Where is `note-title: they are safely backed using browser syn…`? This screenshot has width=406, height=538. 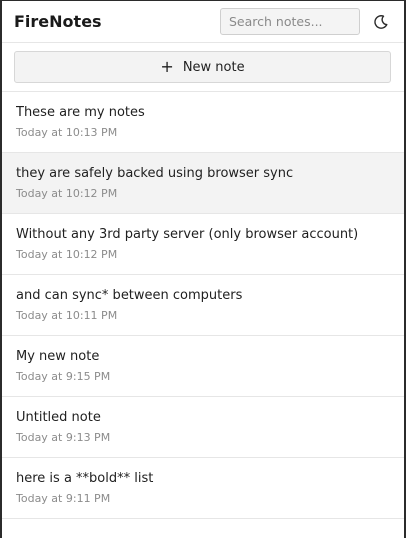
note-title: they are safely backed using browser syn… is located at coordinates (155, 173).